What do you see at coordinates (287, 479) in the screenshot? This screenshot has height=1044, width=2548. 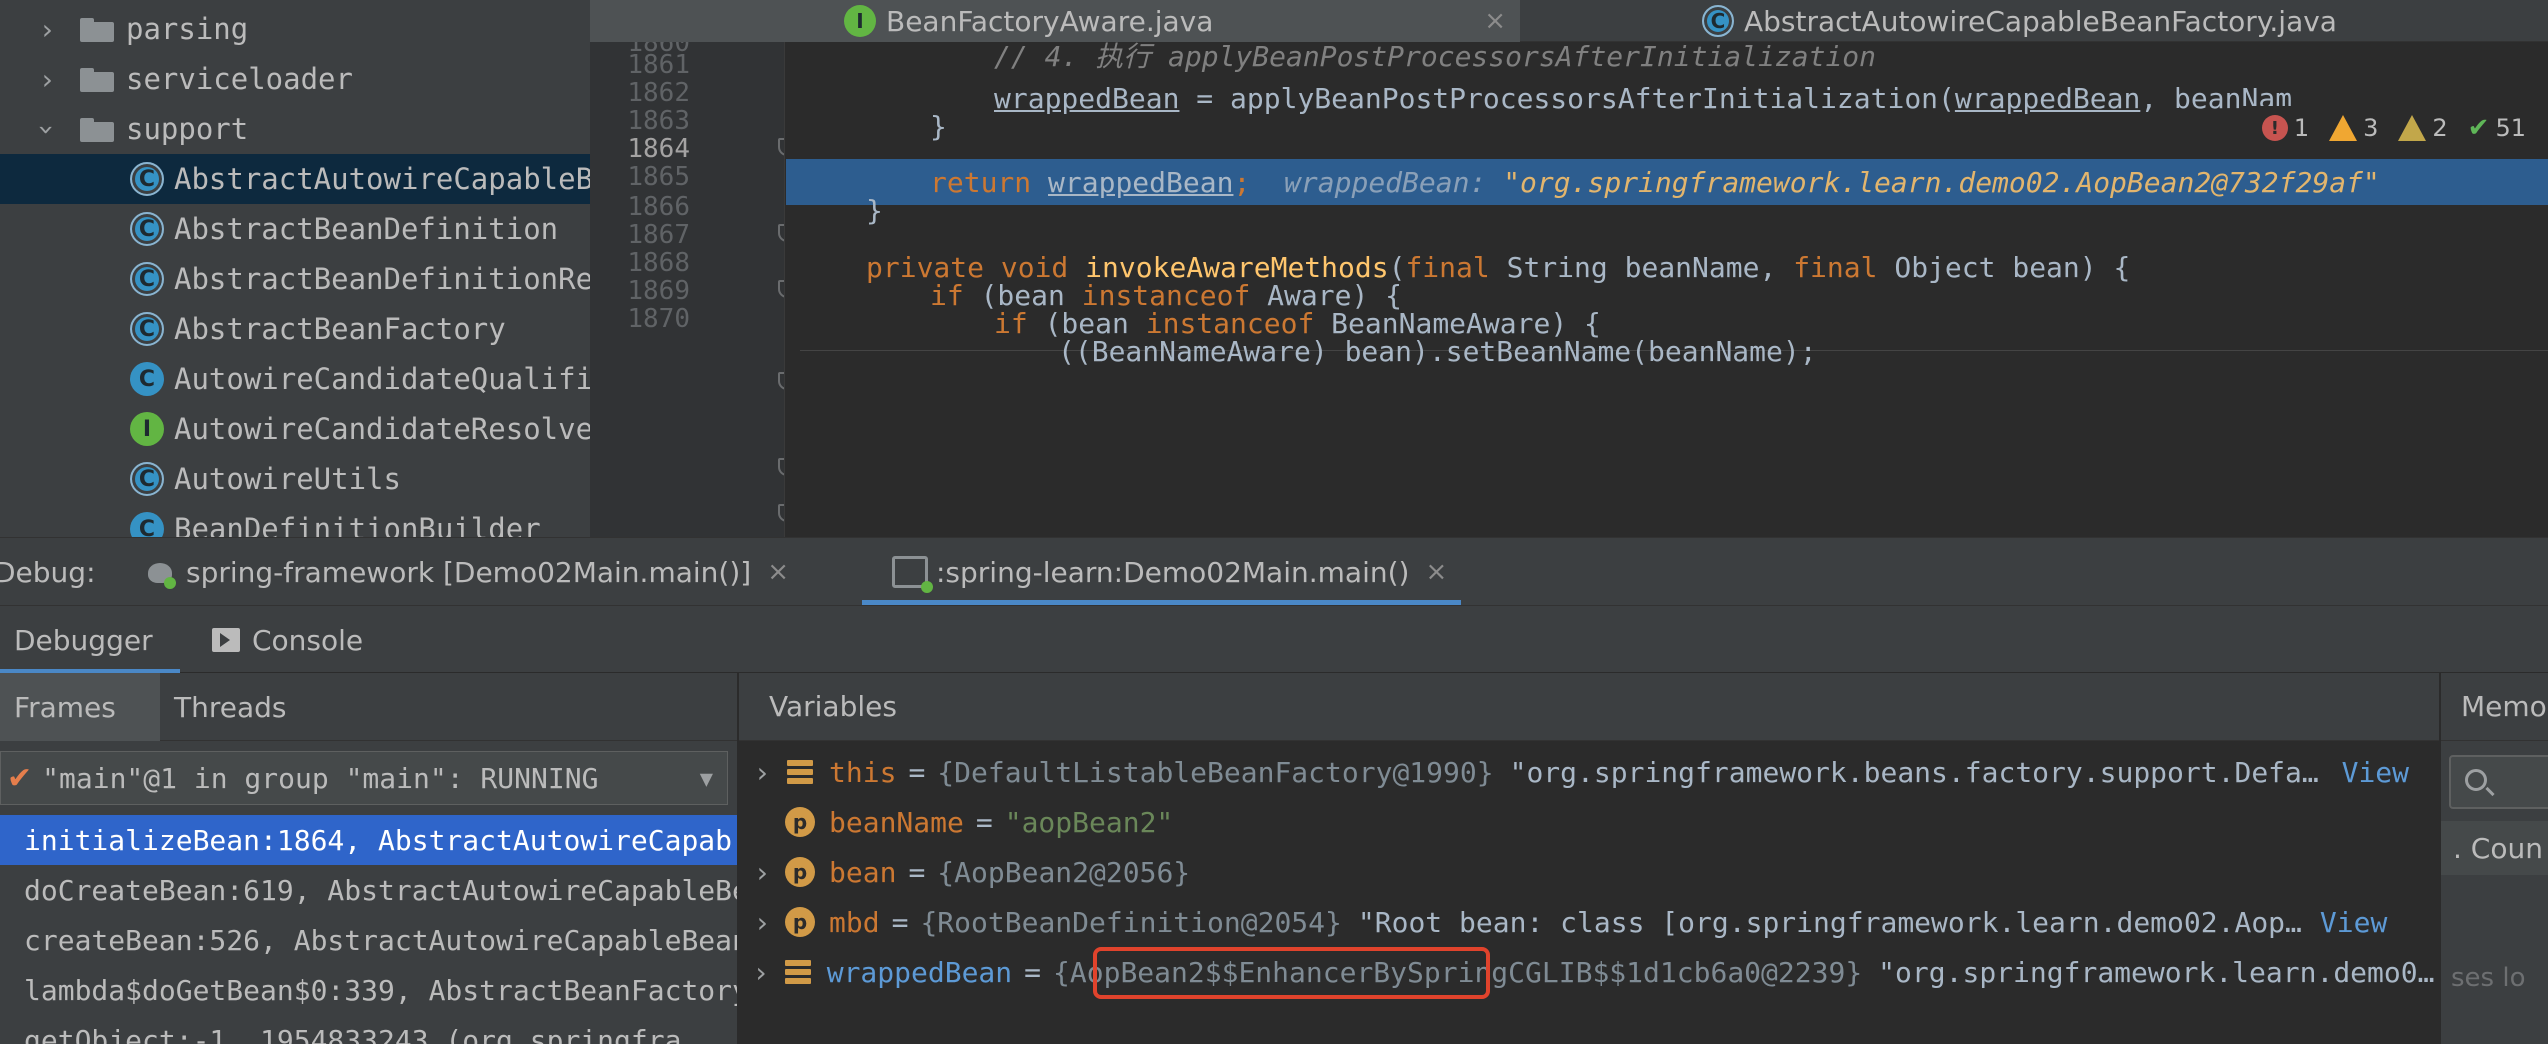 I see `tree-item-label: AutowireUtils` at bounding box center [287, 479].